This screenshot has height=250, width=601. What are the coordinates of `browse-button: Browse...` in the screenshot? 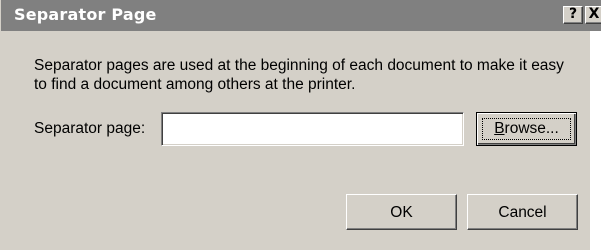 It's located at (526, 129).